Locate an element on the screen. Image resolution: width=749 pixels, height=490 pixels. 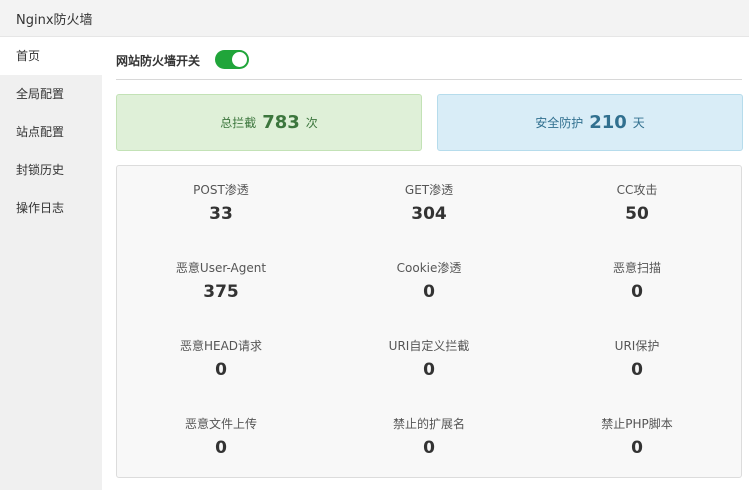
stat-label: 恶意扫描 is located at coordinates (636, 268).